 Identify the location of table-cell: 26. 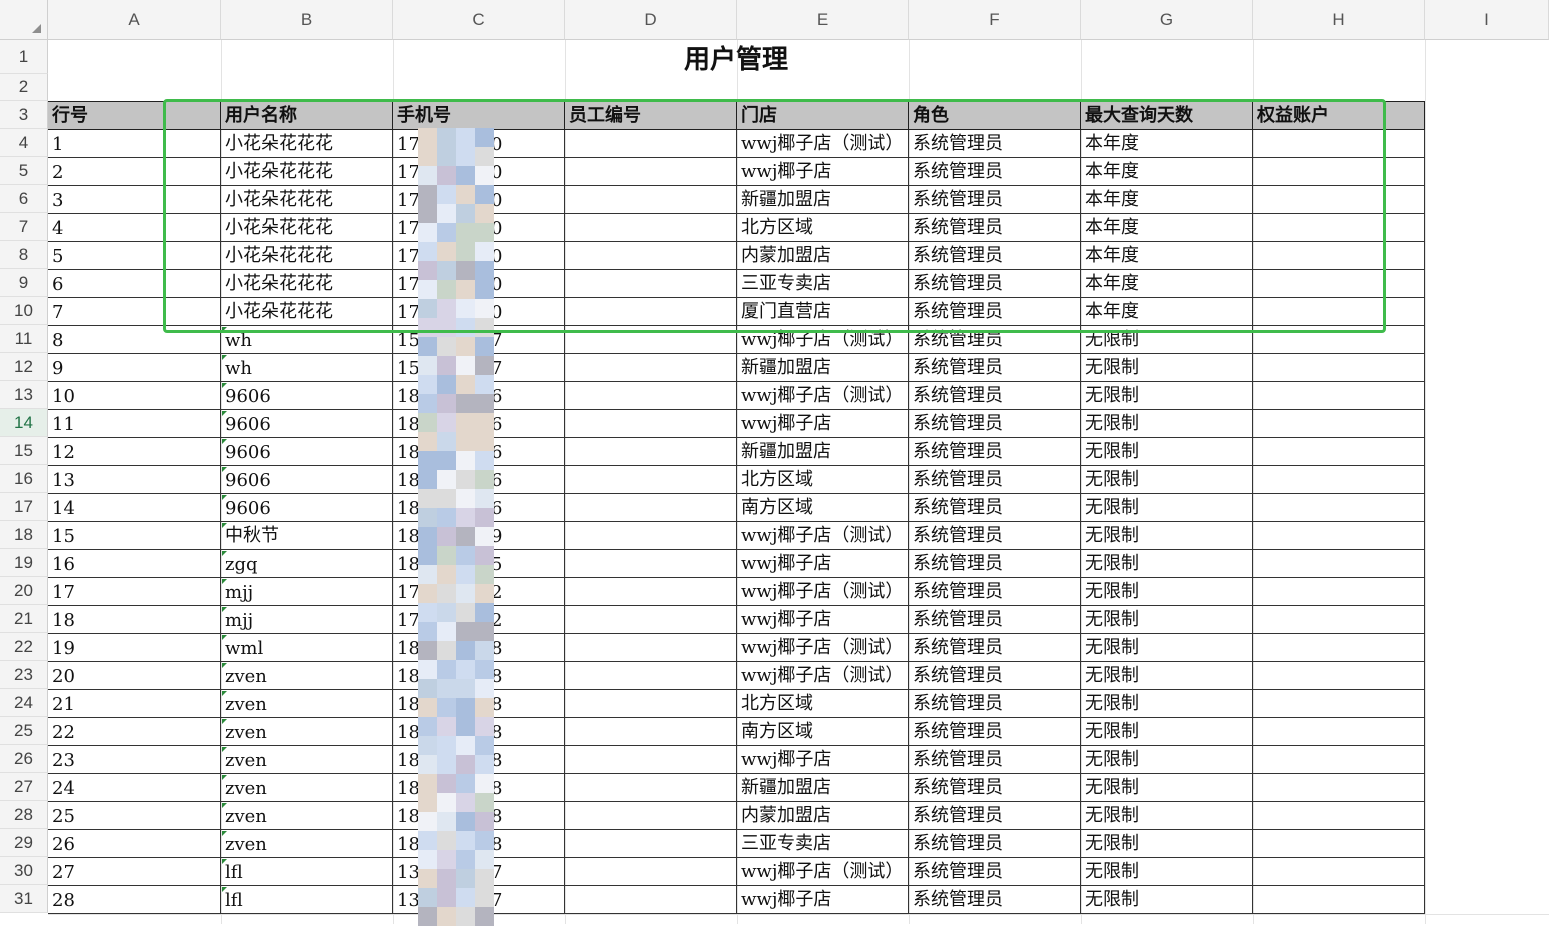
(134, 844).